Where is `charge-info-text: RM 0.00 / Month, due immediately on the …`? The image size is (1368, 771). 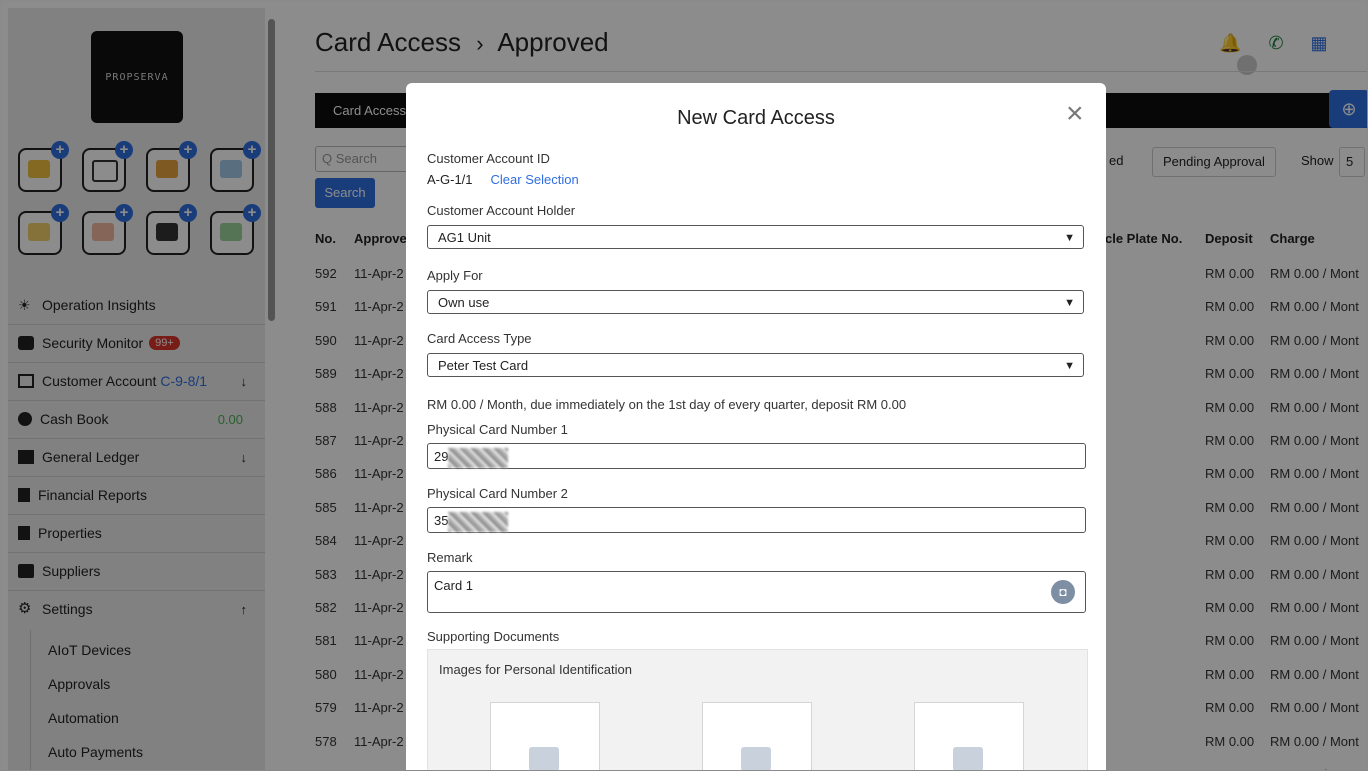
charge-info-text: RM 0.00 / Month, due immediately on the … is located at coordinates (667, 404).